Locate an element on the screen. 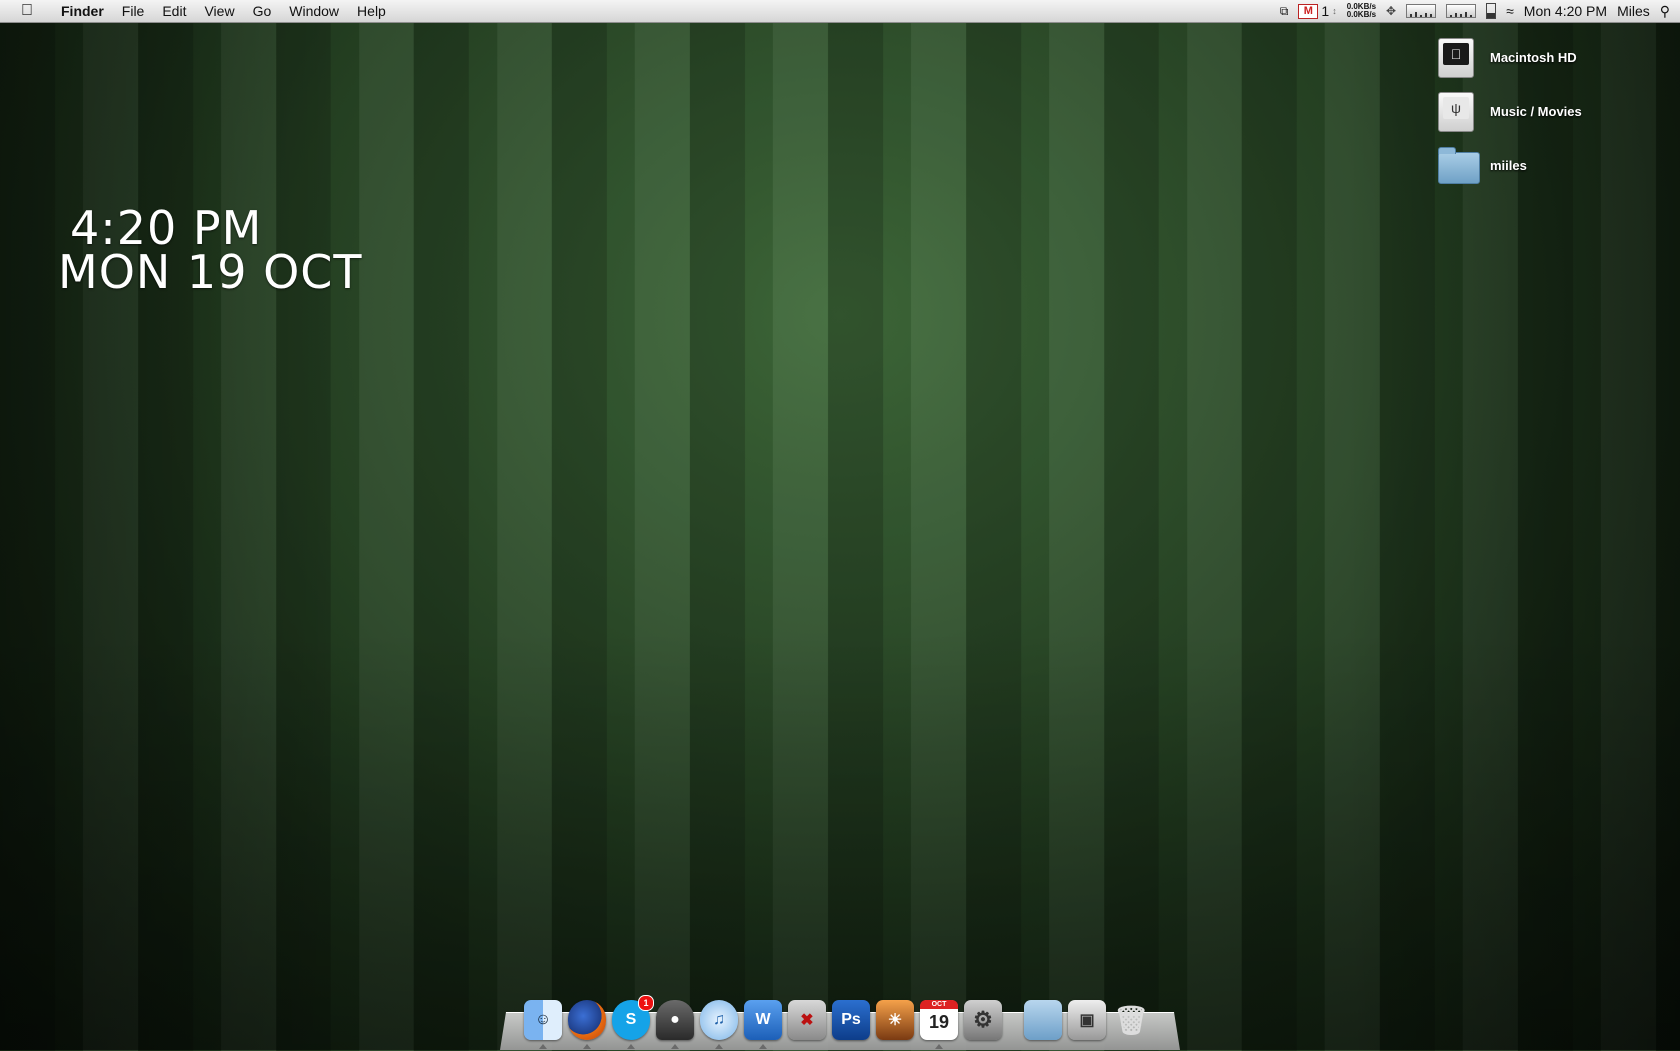  dock: ☺ S 1 ● ♫ W ✖ Ps ☀ OCT 19 ⚙ ▣ 🗑 is located at coordinates (837, 1020).